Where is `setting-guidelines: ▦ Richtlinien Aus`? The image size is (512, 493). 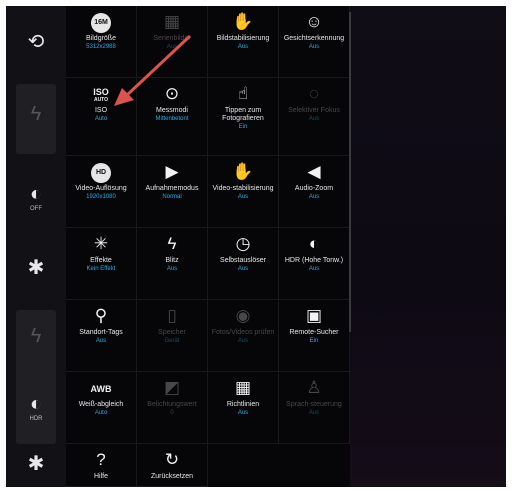 setting-guidelines: ▦ Richtlinien Aus is located at coordinates (243, 408).